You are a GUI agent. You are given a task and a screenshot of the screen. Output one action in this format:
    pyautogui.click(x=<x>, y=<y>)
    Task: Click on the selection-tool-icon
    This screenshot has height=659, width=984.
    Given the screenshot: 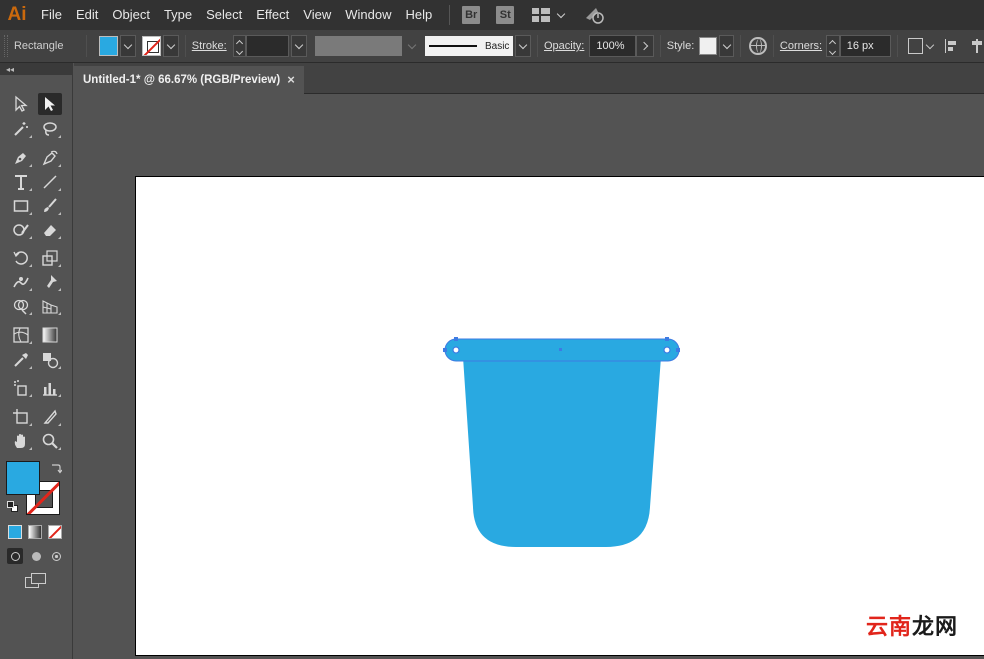 What is the action you would take?
    pyautogui.click(x=21, y=104)
    